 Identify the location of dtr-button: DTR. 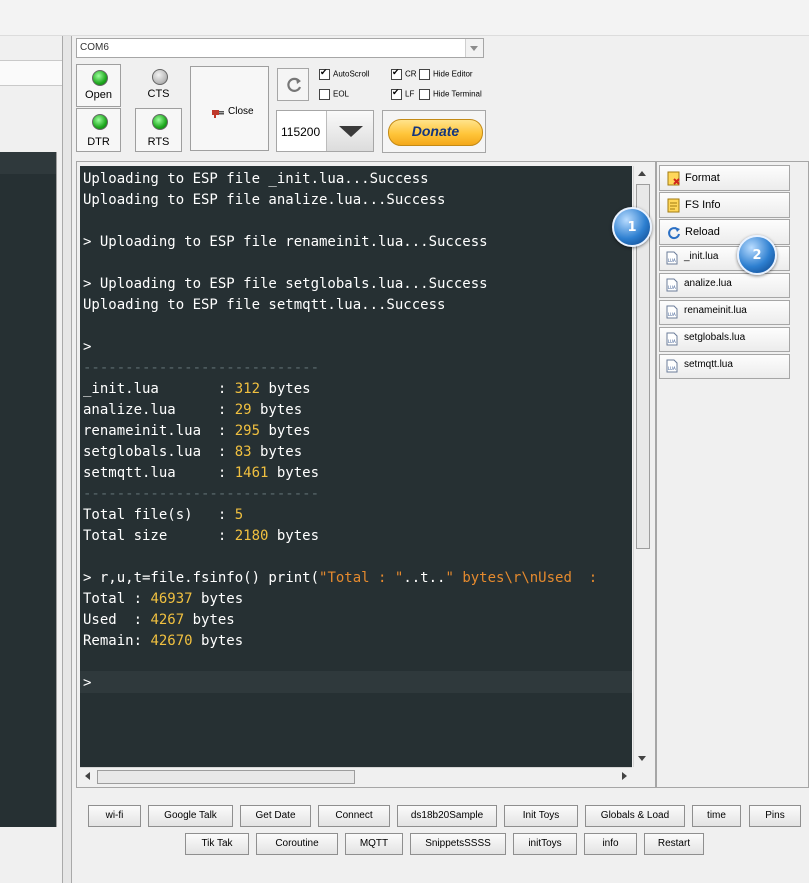
(98, 130).